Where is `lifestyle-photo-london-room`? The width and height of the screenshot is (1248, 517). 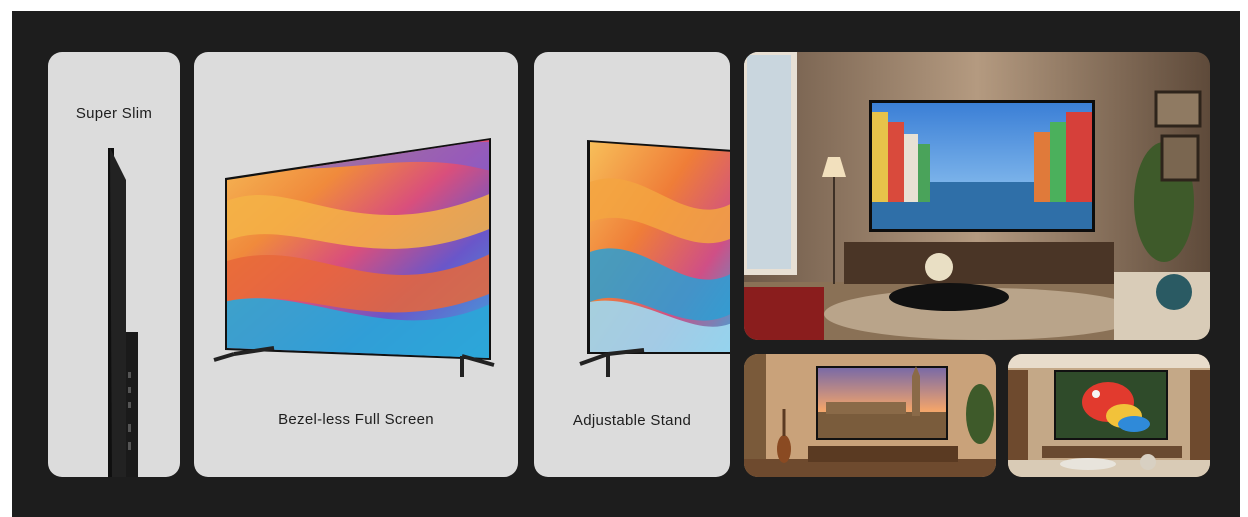 lifestyle-photo-london-room is located at coordinates (870, 415).